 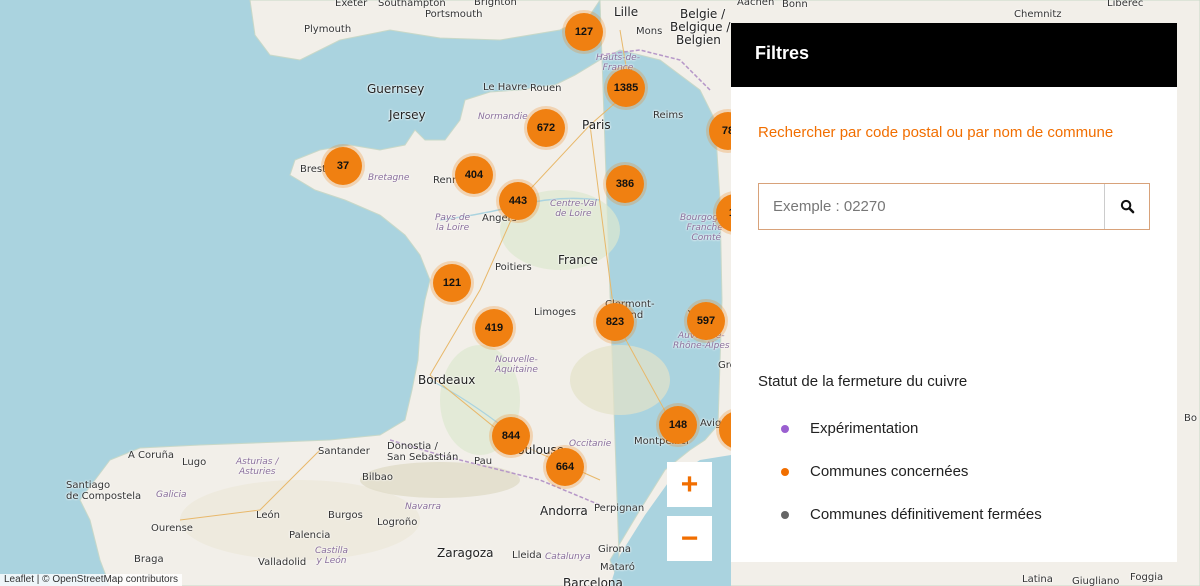 I want to click on place-label: Portsmouth, so click(x=454, y=14).